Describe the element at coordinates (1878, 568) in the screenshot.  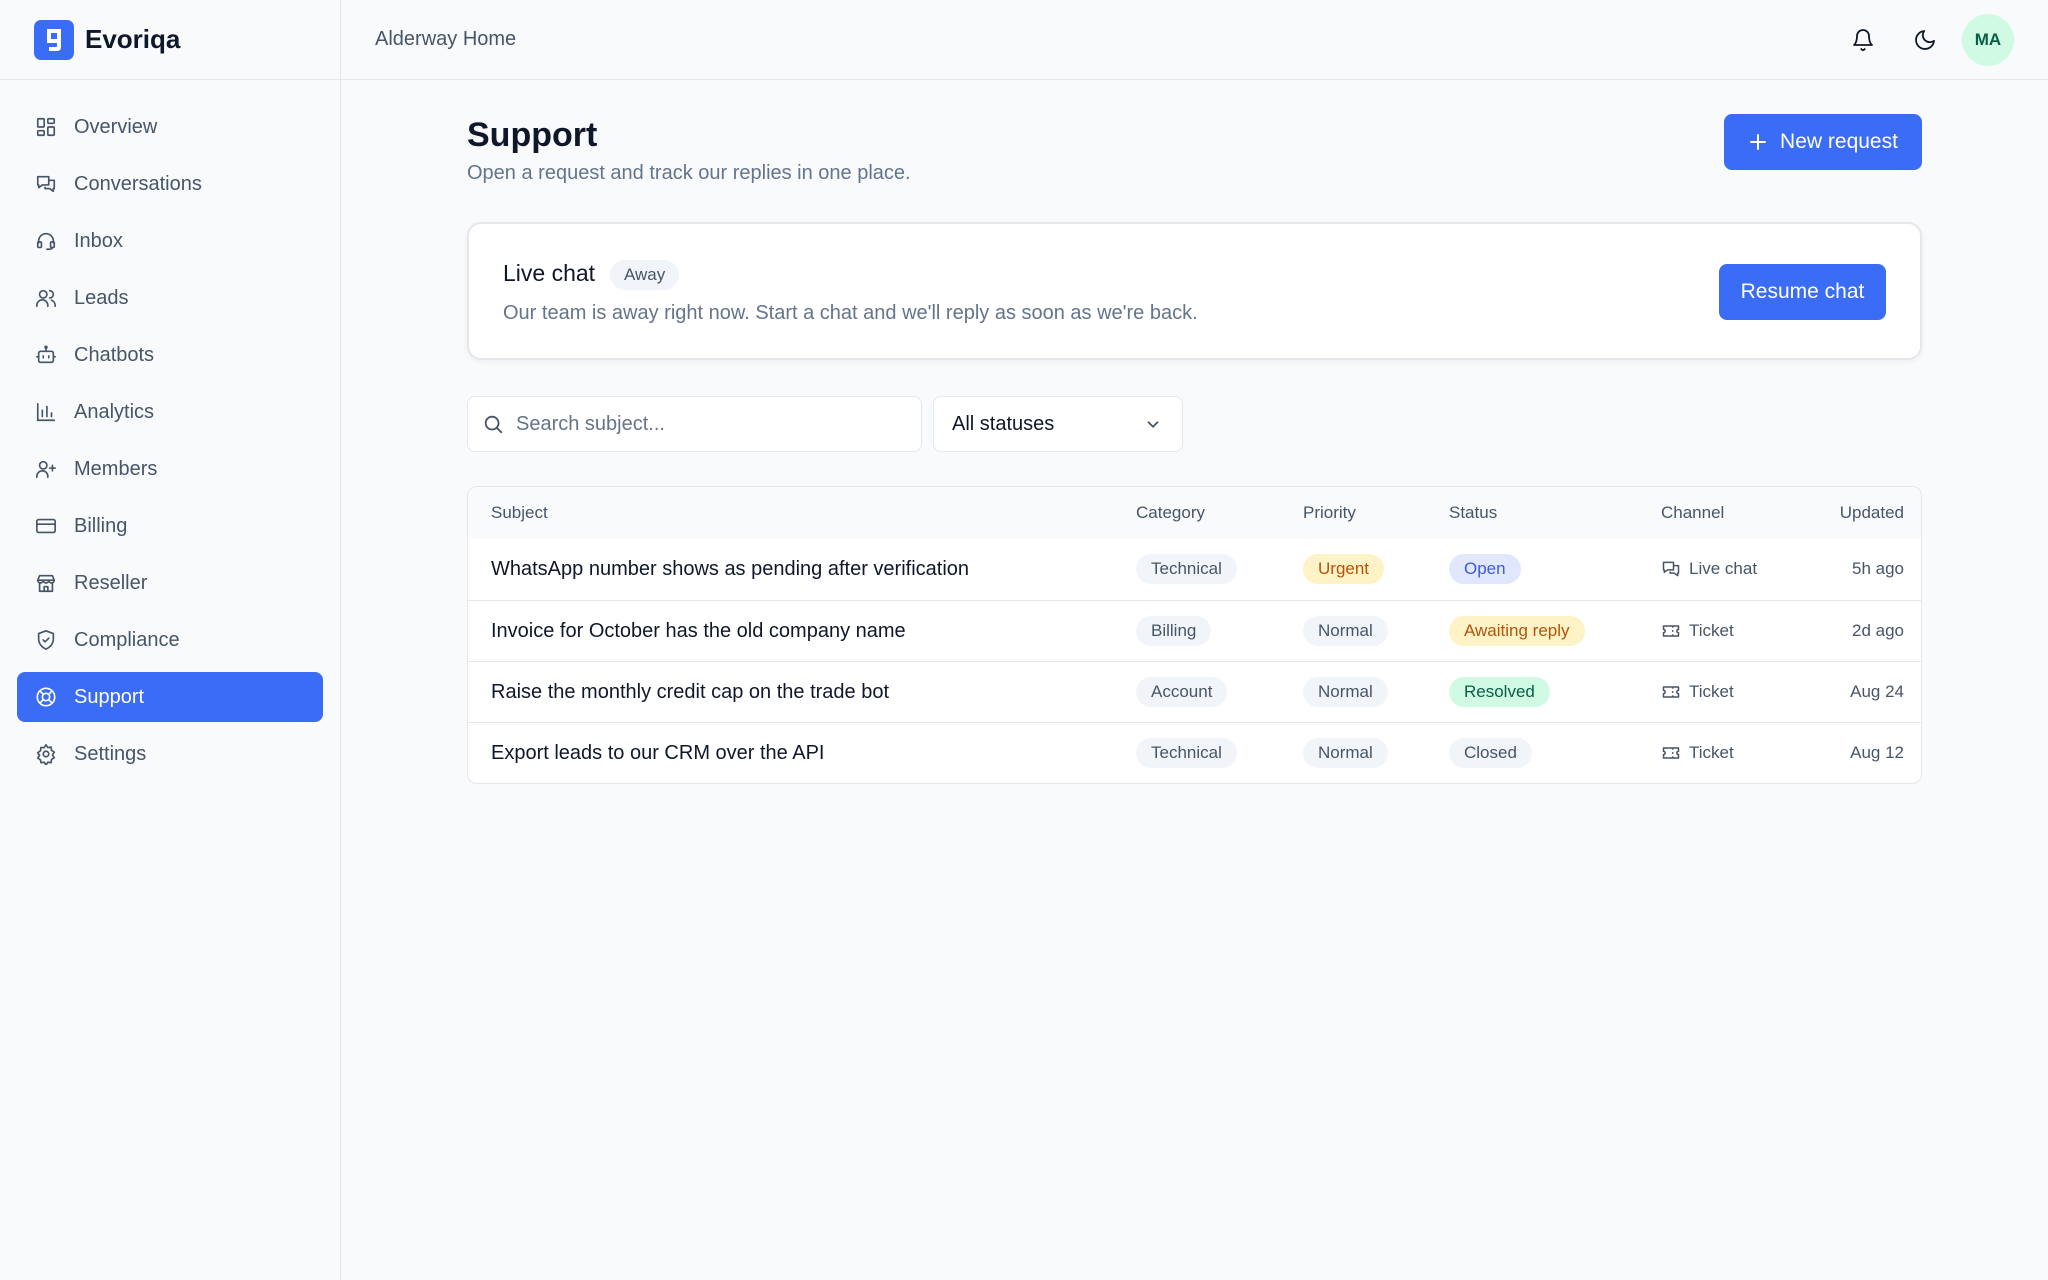
I see `row-updated: 5h ago` at that location.